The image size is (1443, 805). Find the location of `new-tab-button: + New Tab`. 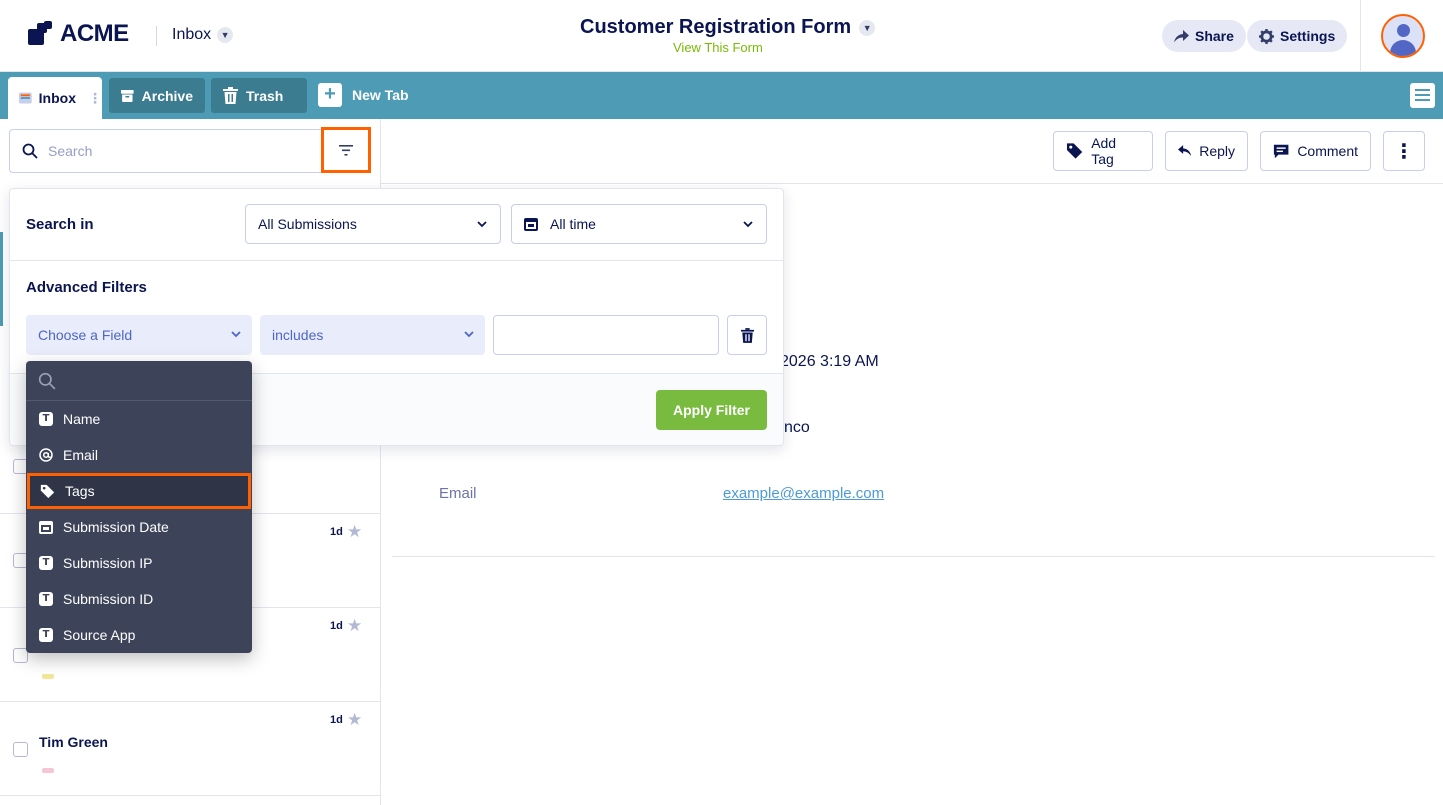

new-tab-button: + New Tab is located at coordinates (363, 95).